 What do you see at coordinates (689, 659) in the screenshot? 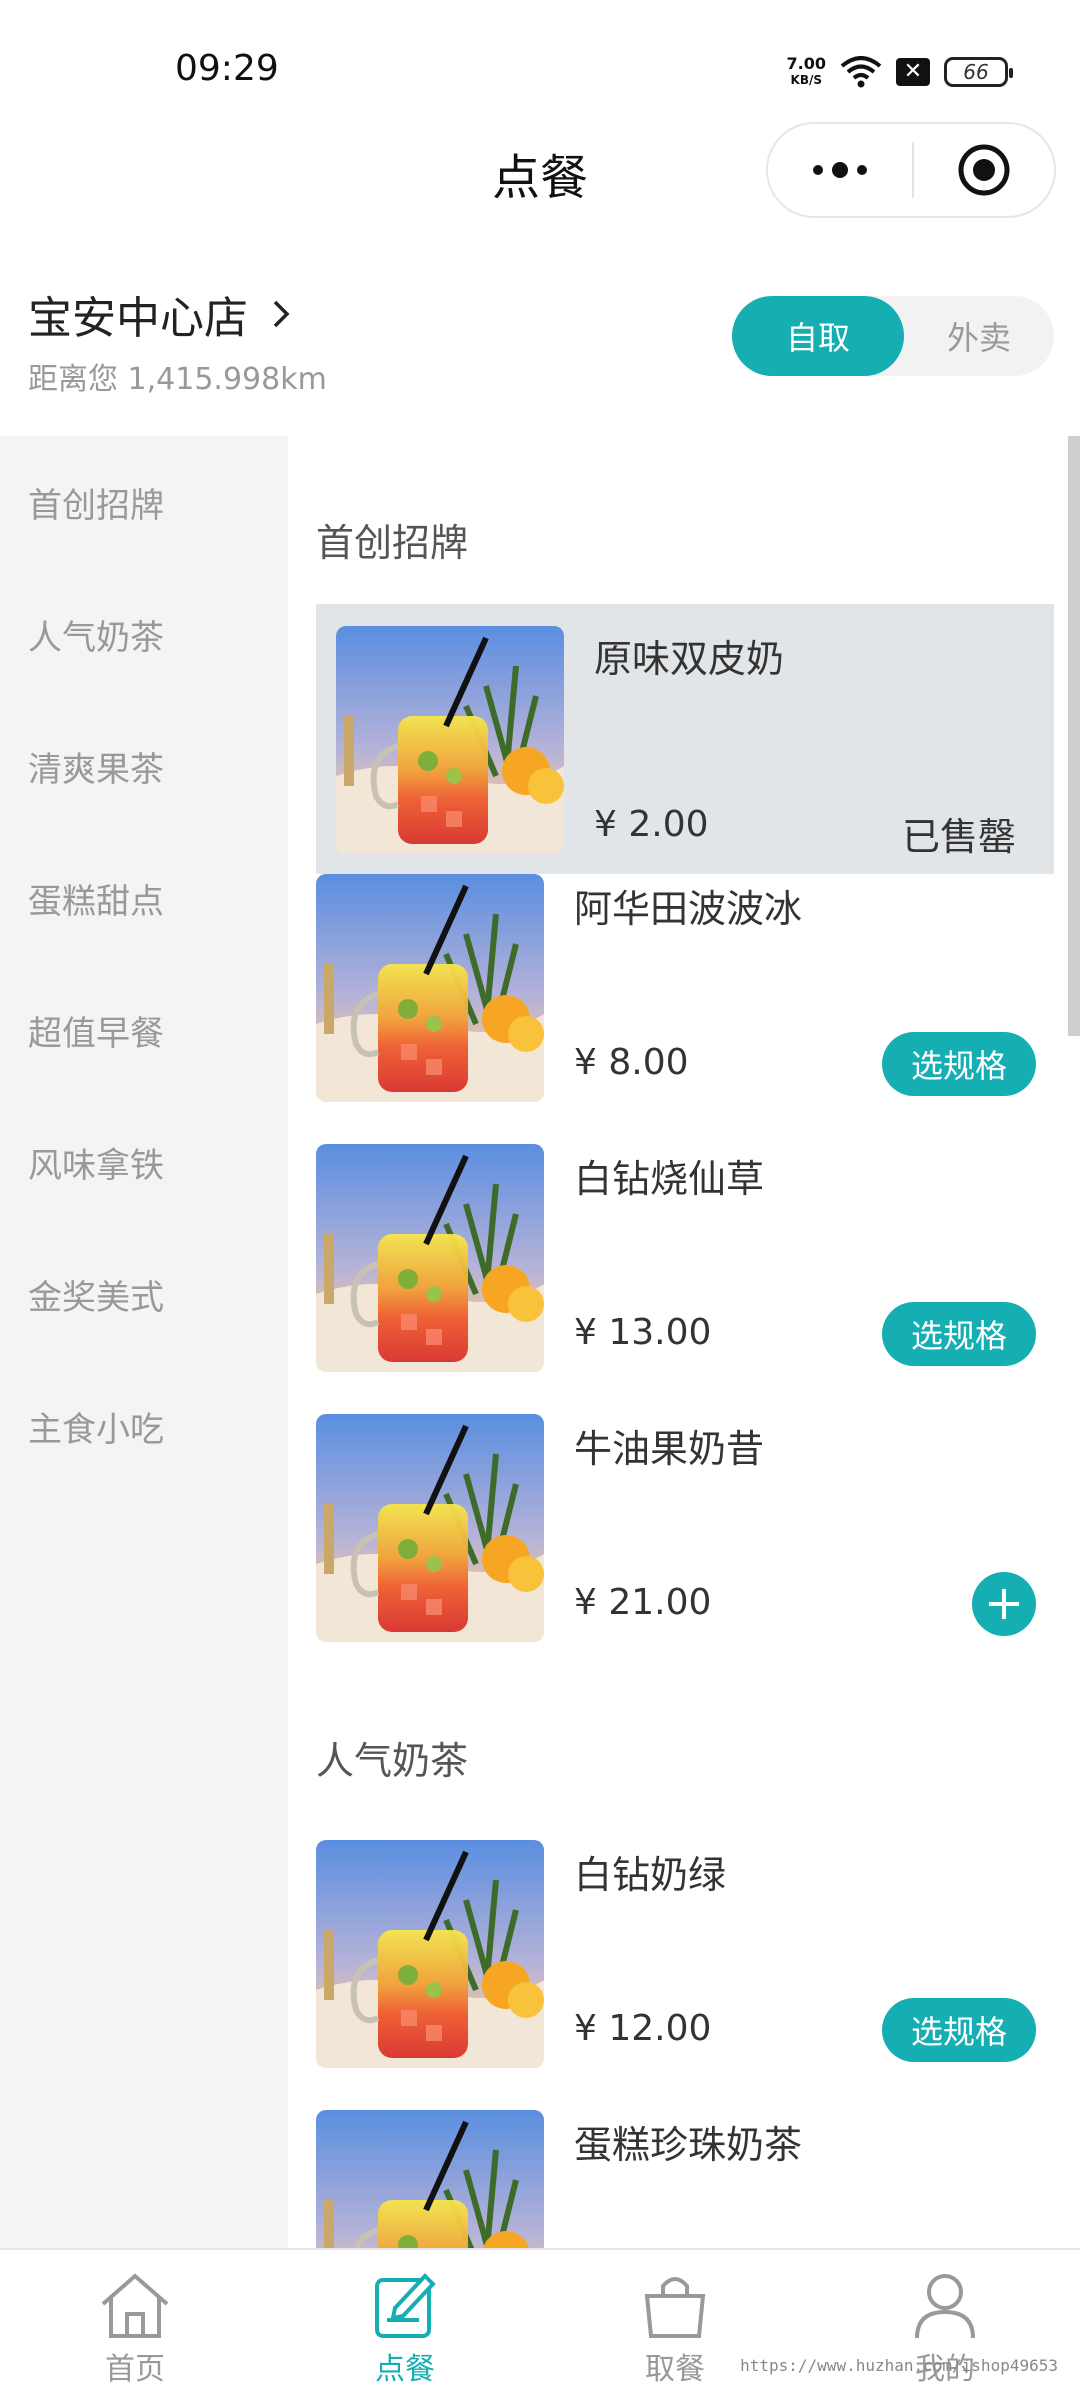
I see `product-name: 原味双皮奶` at bounding box center [689, 659].